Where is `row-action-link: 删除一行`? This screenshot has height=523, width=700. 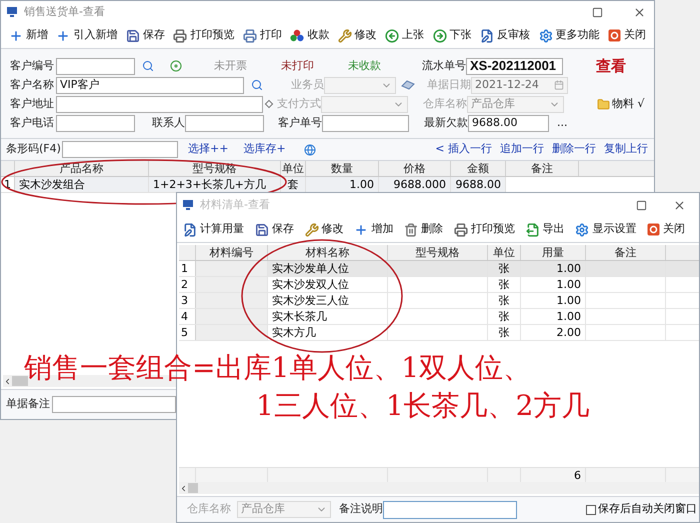
row-action-link: 删除一行 is located at coordinates (574, 149).